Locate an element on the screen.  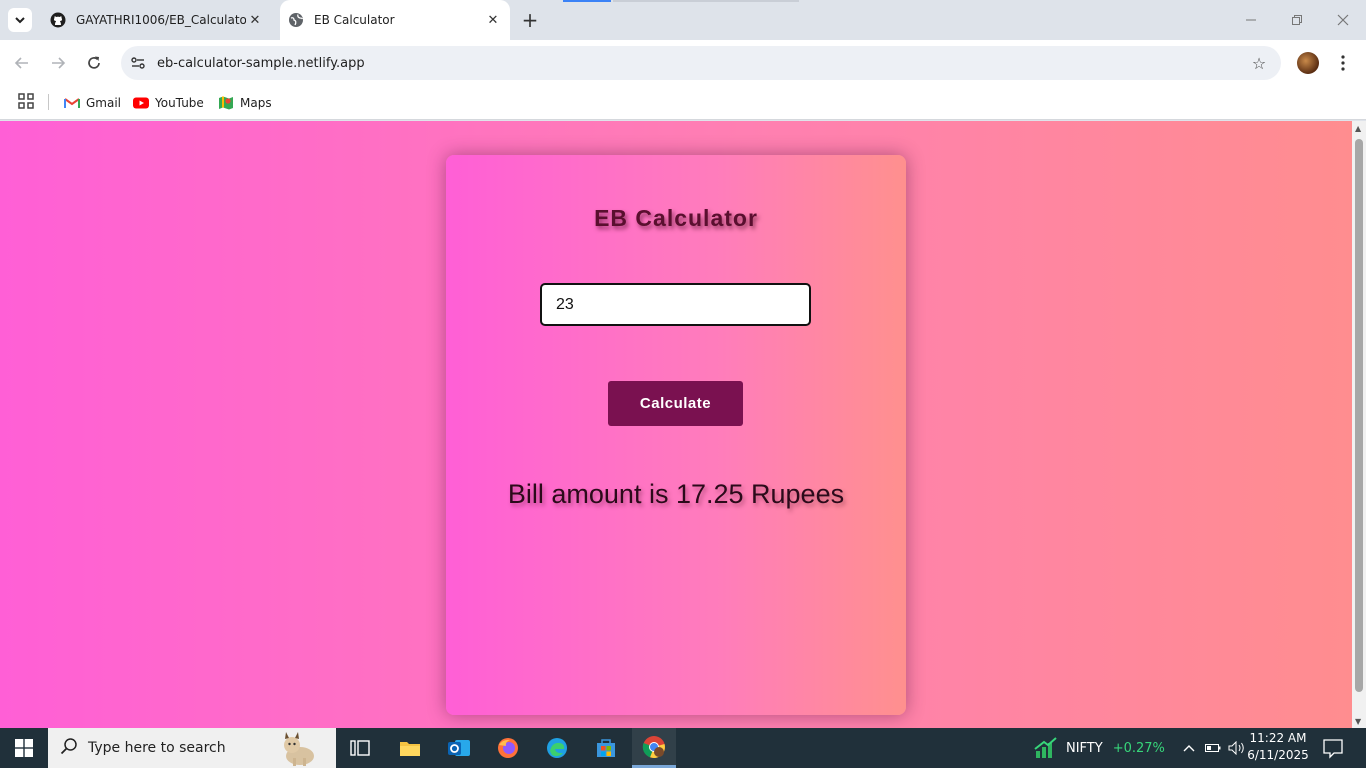
site-info-icon is located at coordinates (138, 63).